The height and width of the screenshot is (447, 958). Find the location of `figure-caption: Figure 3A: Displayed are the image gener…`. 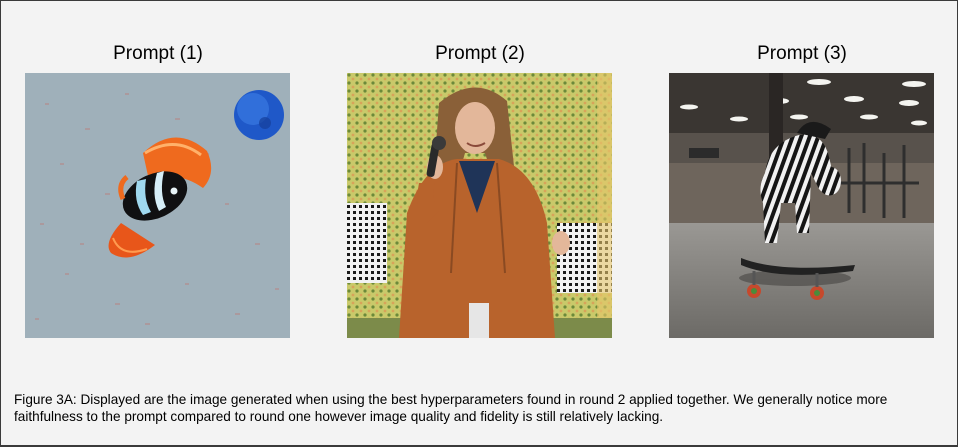

figure-caption: Figure 3A: Displayed are the image gener… is located at coordinates (451, 407).